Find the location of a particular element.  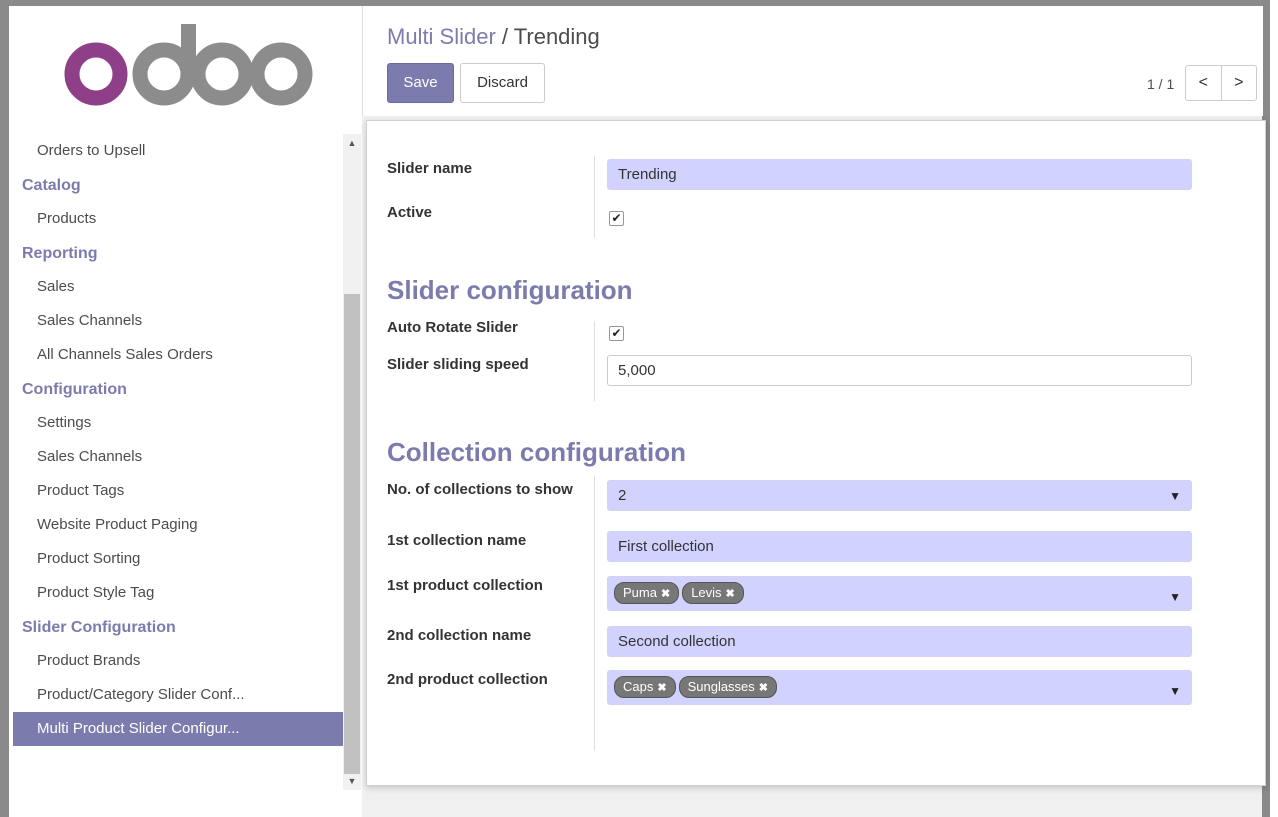

sidebar-item-website-product-paging: Website Product Paging is located at coordinates (180, 525).